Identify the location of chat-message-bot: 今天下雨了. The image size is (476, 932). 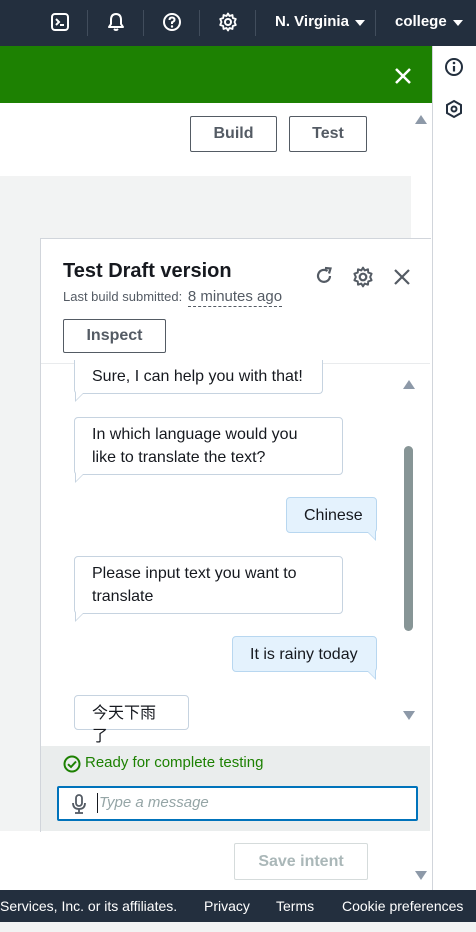
(131, 720).